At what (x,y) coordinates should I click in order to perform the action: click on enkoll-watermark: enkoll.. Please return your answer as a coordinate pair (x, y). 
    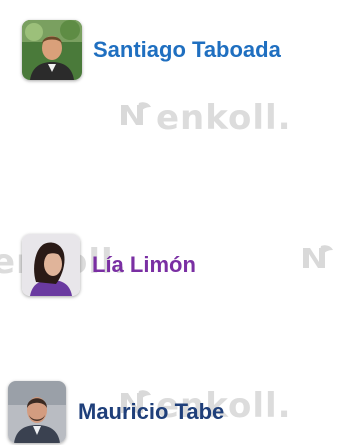
    Looking at the image, I should click on (205, 118).